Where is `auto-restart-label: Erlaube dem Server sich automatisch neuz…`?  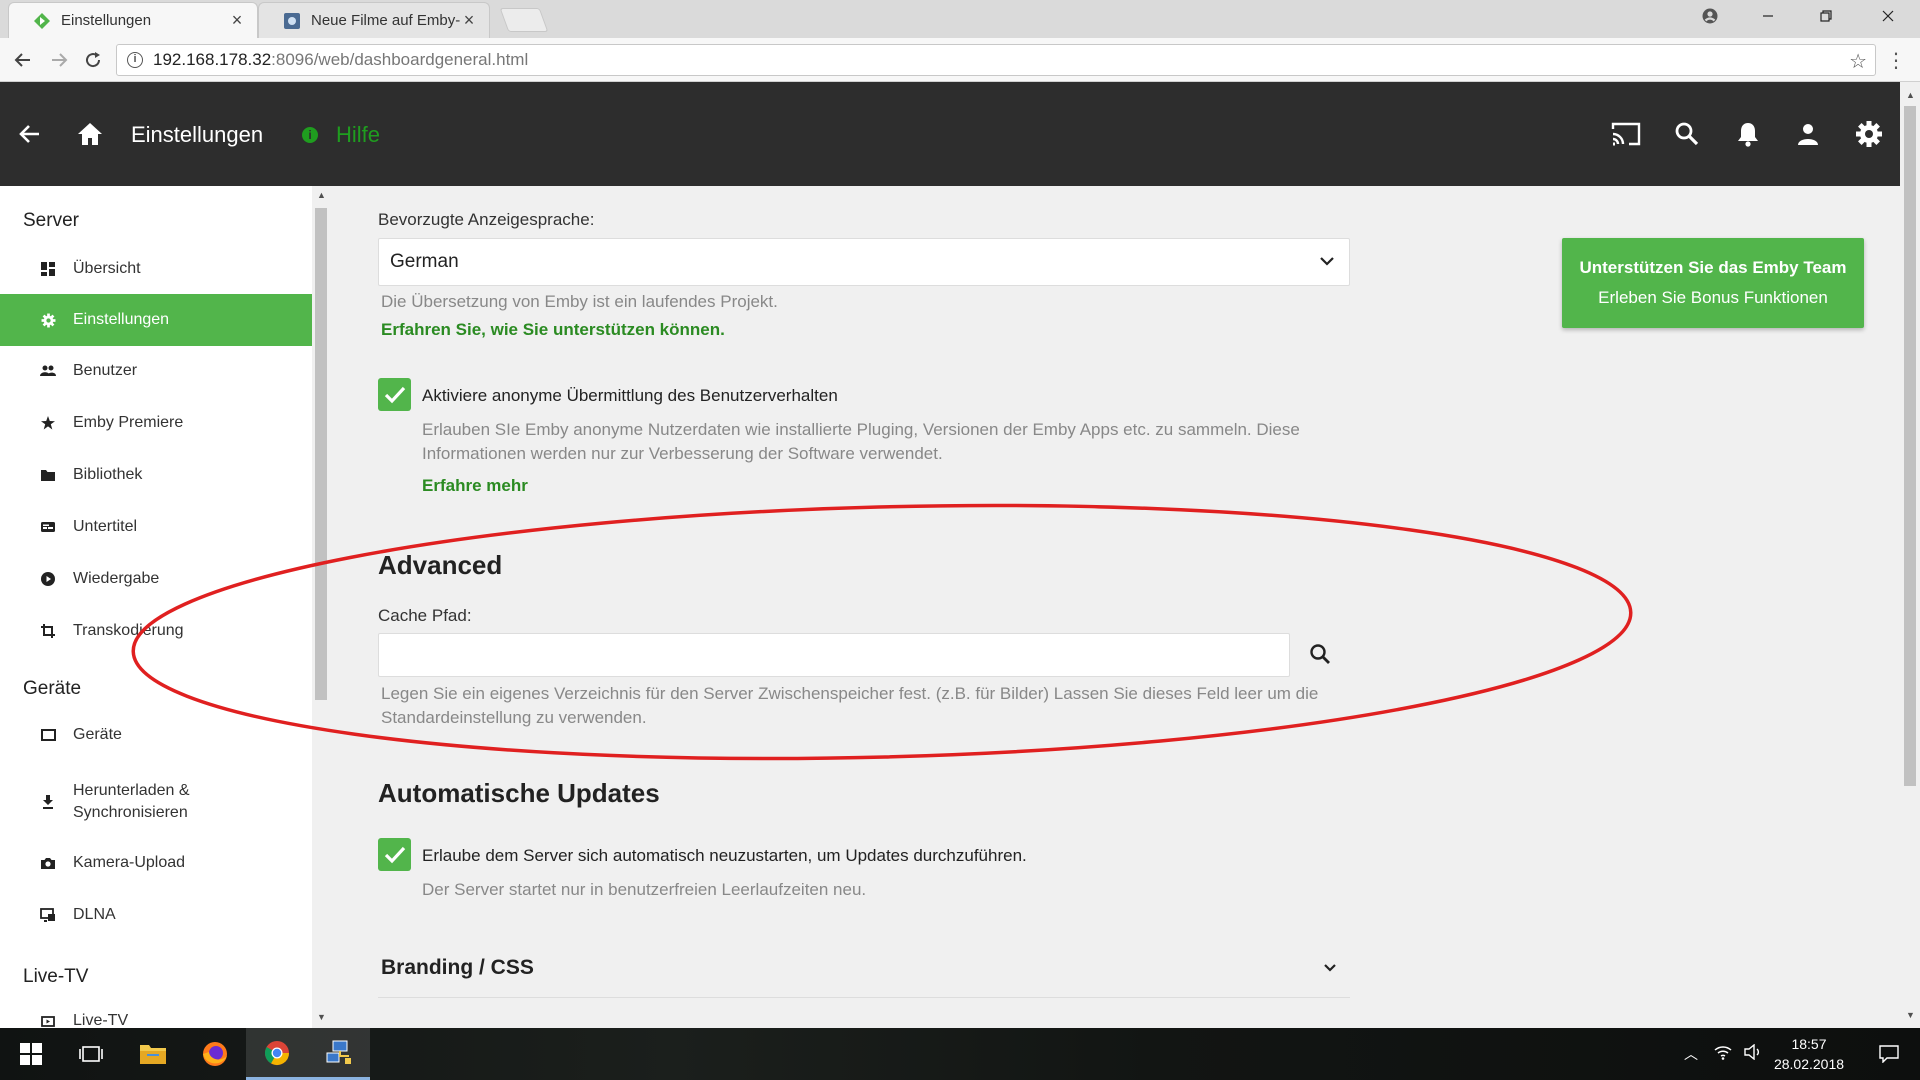
auto-restart-label: Erlaube dem Server sich automatisch neuz… is located at coordinates (724, 855).